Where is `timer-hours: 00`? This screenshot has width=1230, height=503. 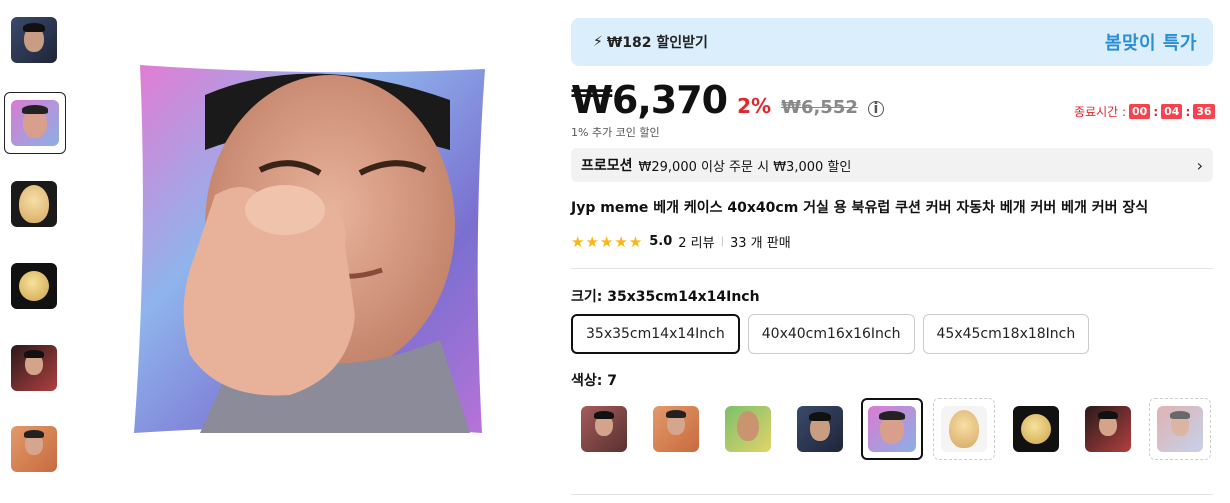 timer-hours: 00 is located at coordinates (1140, 111).